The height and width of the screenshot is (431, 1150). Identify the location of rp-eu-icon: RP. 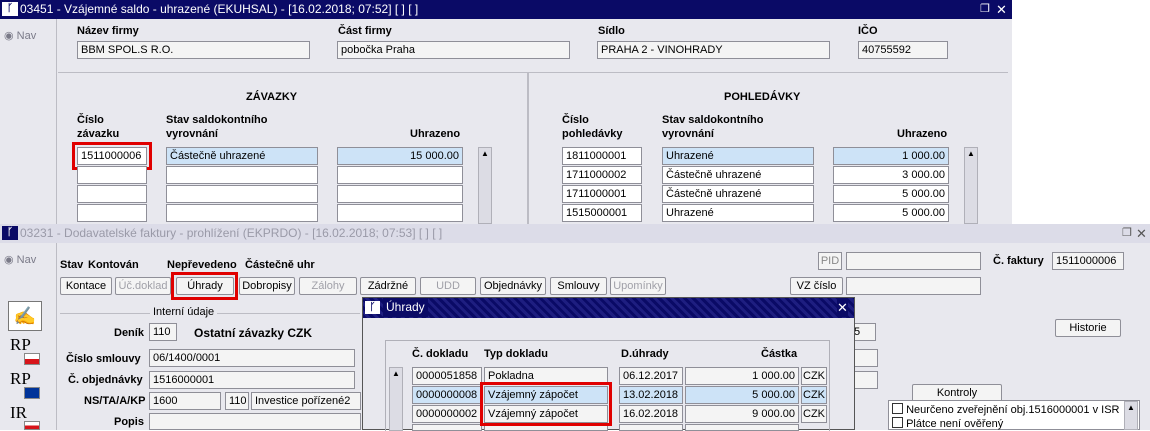
(26, 385).